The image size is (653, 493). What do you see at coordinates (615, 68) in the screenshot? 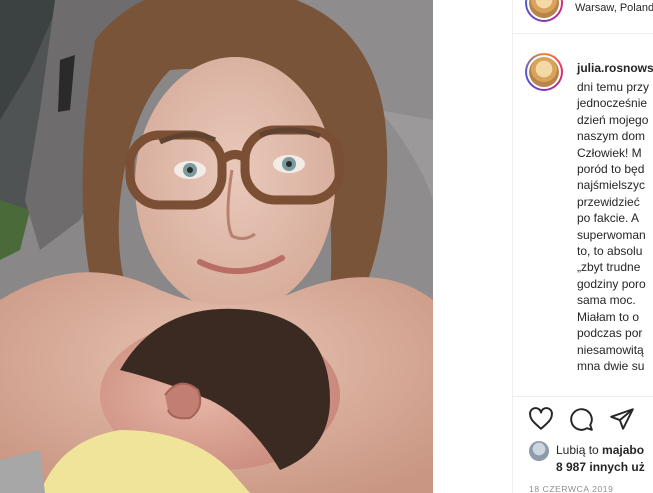
I see `caption-username: julia.rosnowska` at bounding box center [615, 68].